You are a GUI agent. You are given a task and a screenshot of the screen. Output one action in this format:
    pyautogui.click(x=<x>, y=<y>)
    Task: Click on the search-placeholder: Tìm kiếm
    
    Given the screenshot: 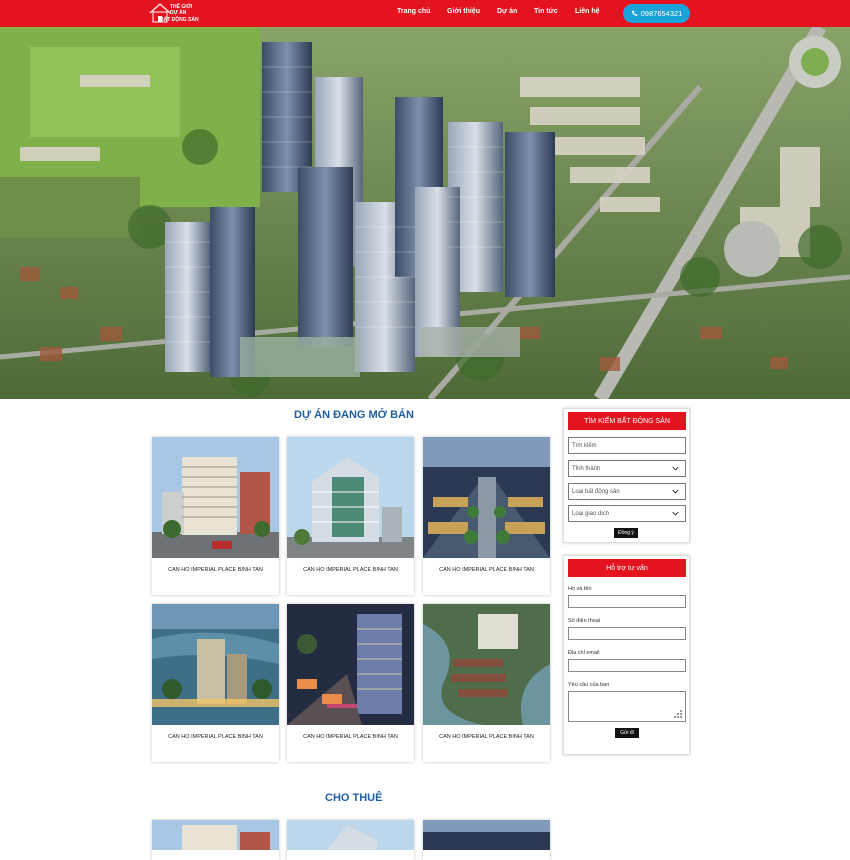 What is the action you would take?
    pyautogui.click(x=584, y=445)
    